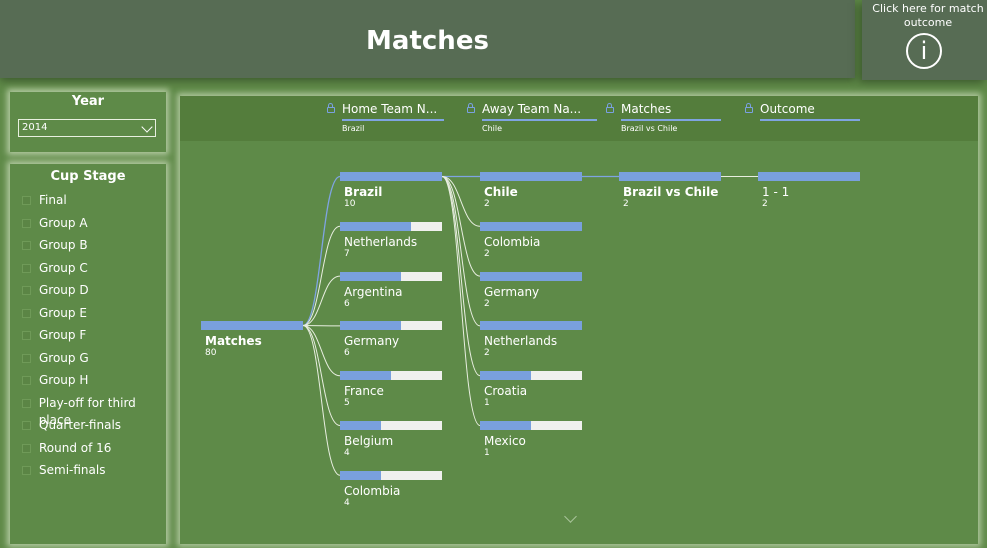 The image size is (987, 548). I want to click on cup-stage-item: Semi-finals, so click(94, 473).